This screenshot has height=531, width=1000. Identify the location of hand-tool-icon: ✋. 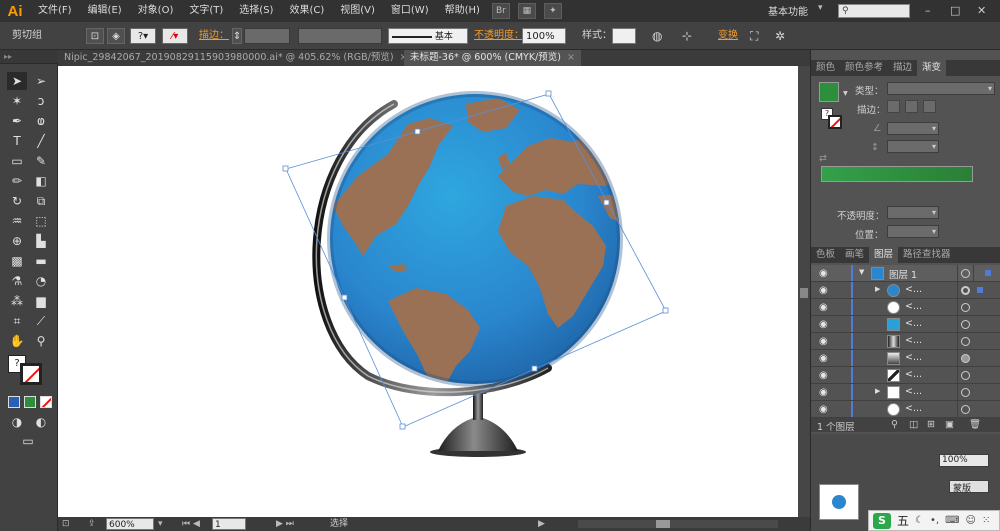
(17, 341).